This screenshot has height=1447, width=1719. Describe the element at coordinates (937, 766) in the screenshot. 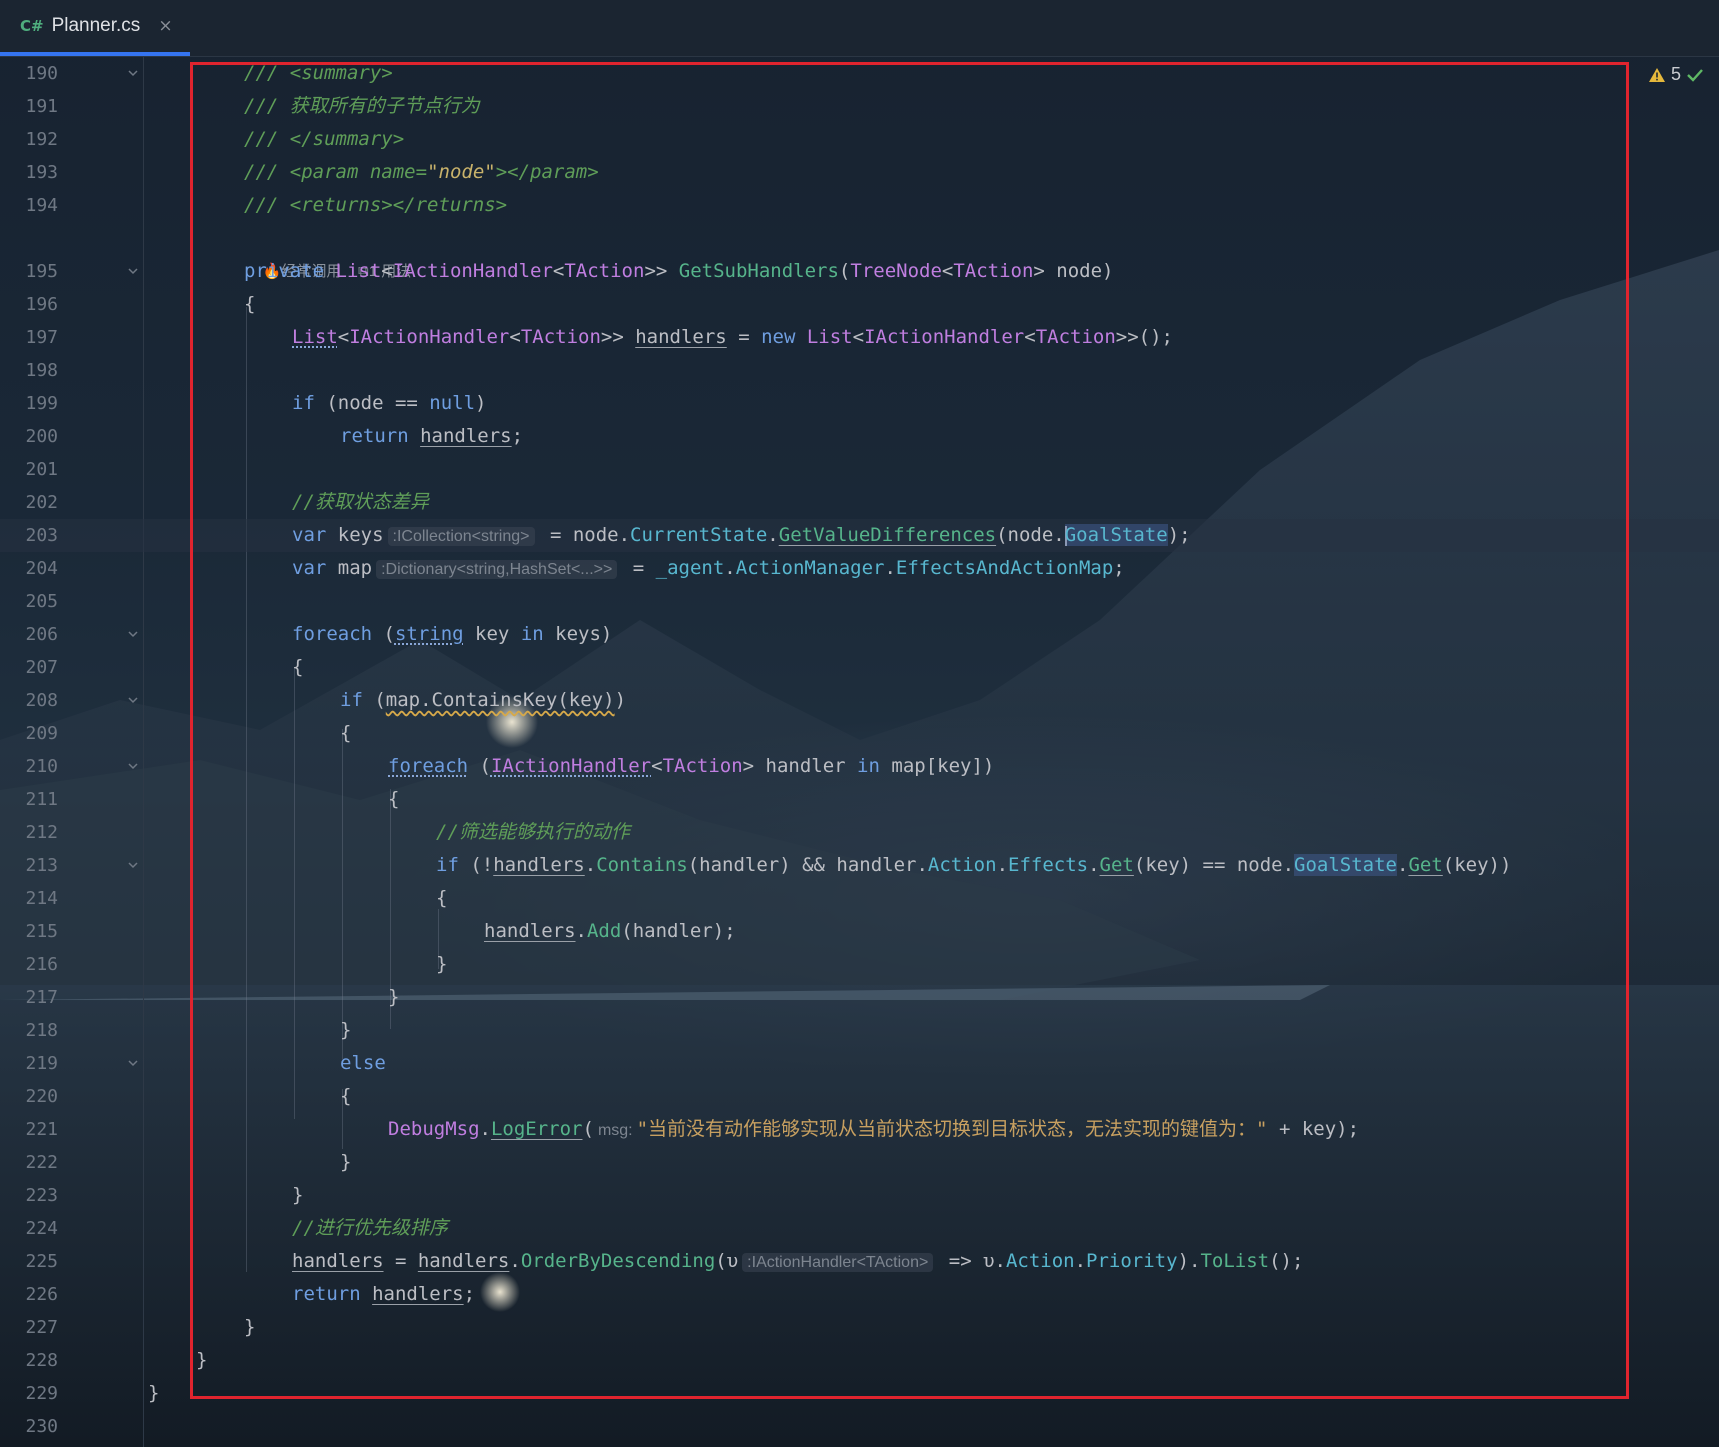

I see `punct: map[key])` at that location.